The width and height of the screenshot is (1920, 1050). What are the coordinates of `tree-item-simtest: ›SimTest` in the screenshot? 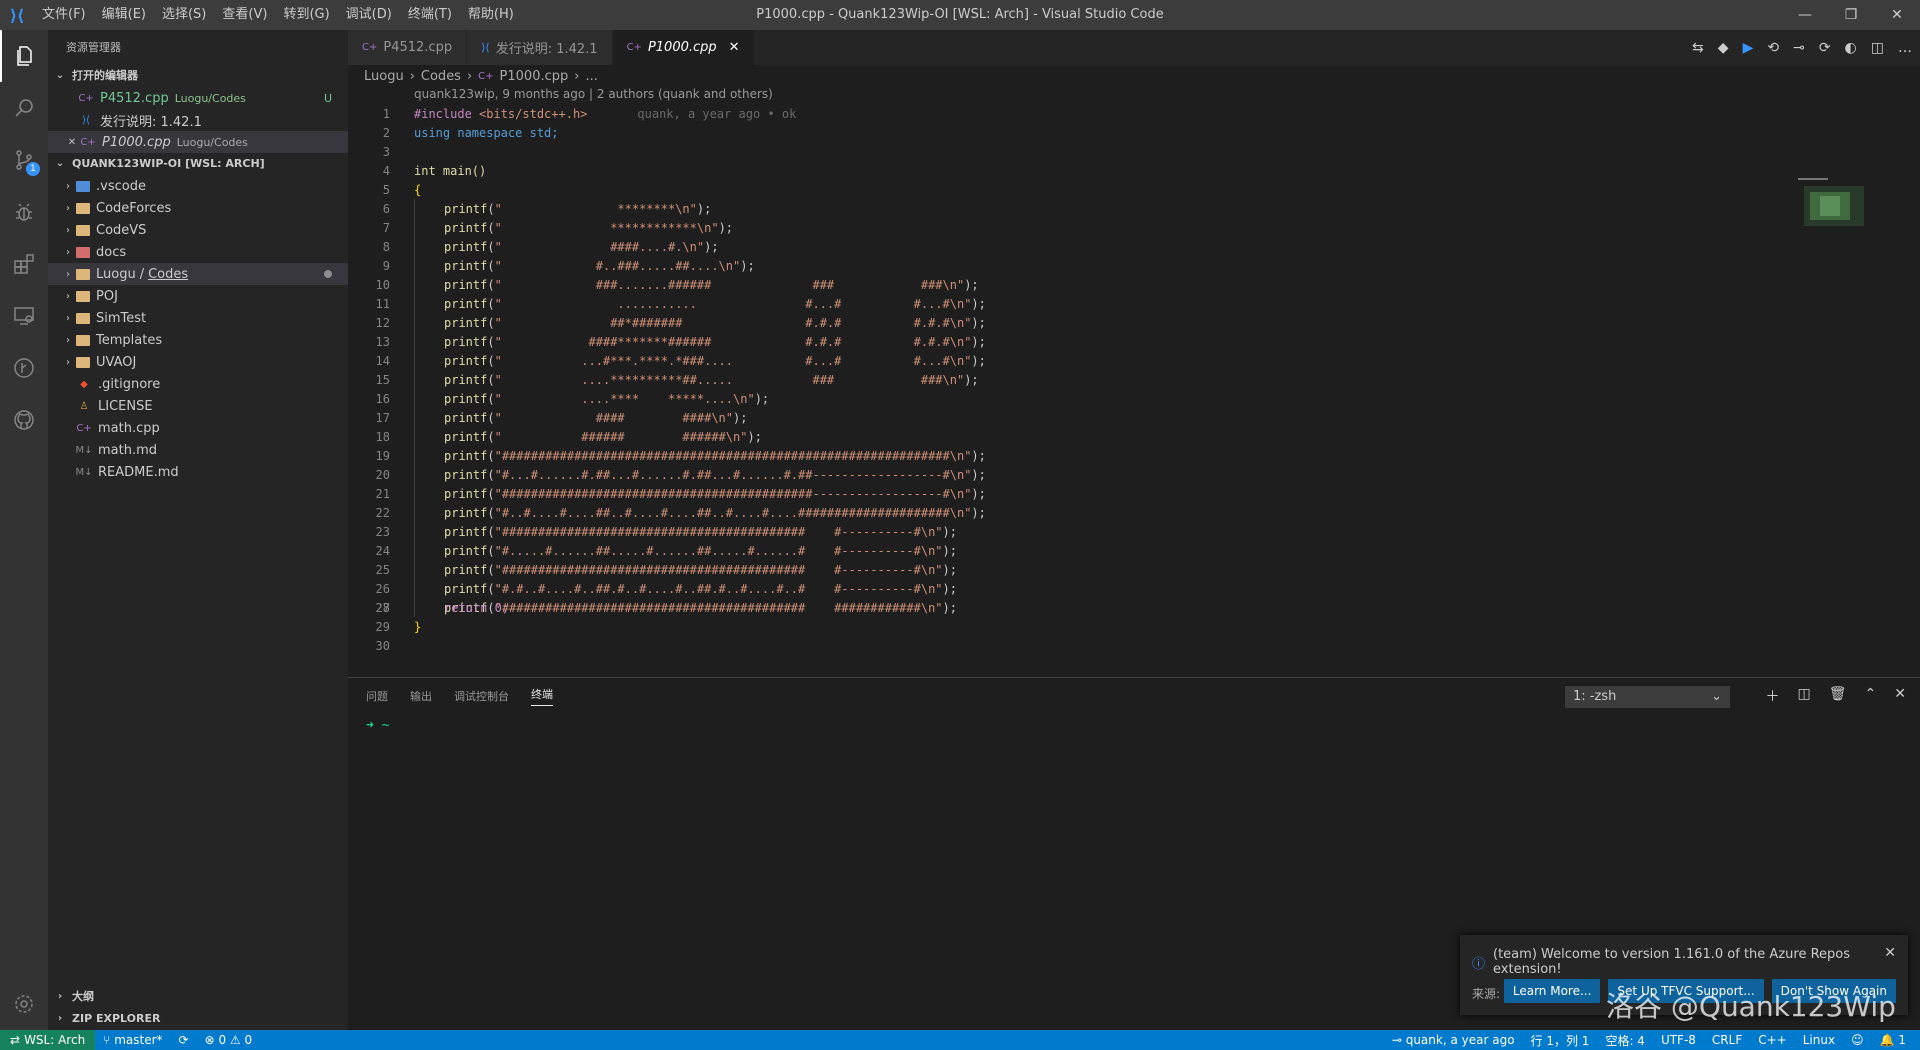 It's located at (198, 318).